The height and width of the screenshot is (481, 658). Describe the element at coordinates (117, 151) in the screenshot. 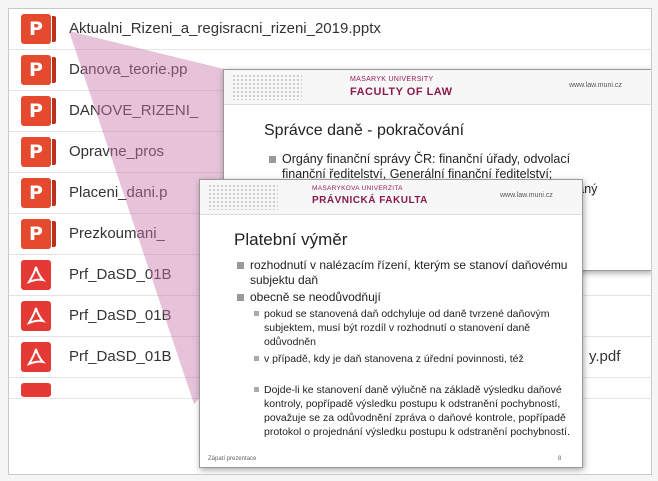

I see `file-name: Opravne_pros` at that location.